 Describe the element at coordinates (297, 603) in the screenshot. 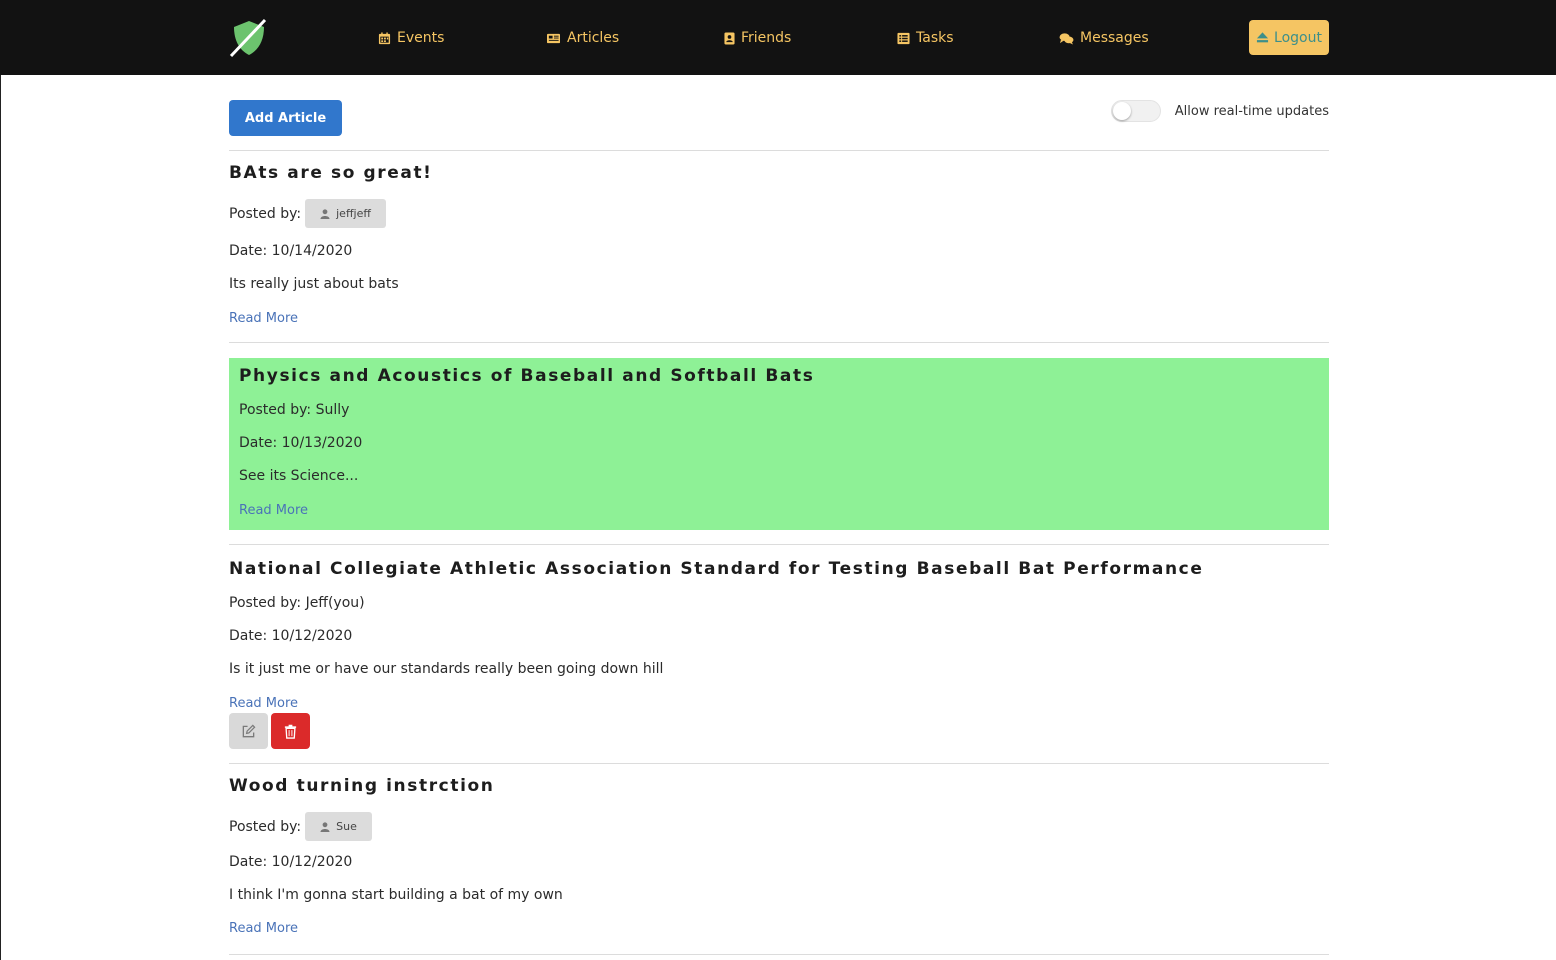

I see `article-author-line: Posted by: Jeff(you)` at that location.